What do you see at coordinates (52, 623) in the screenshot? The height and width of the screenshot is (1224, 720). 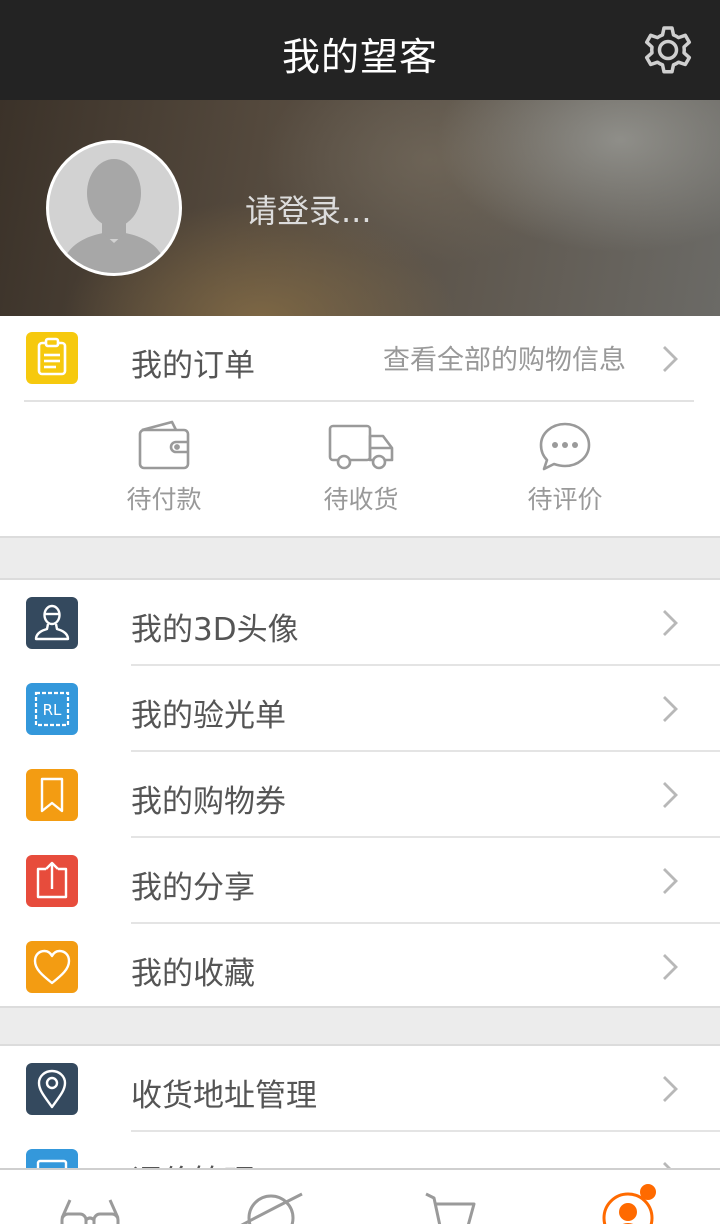 I see `avatar-3d-icon` at bounding box center [52, 623].